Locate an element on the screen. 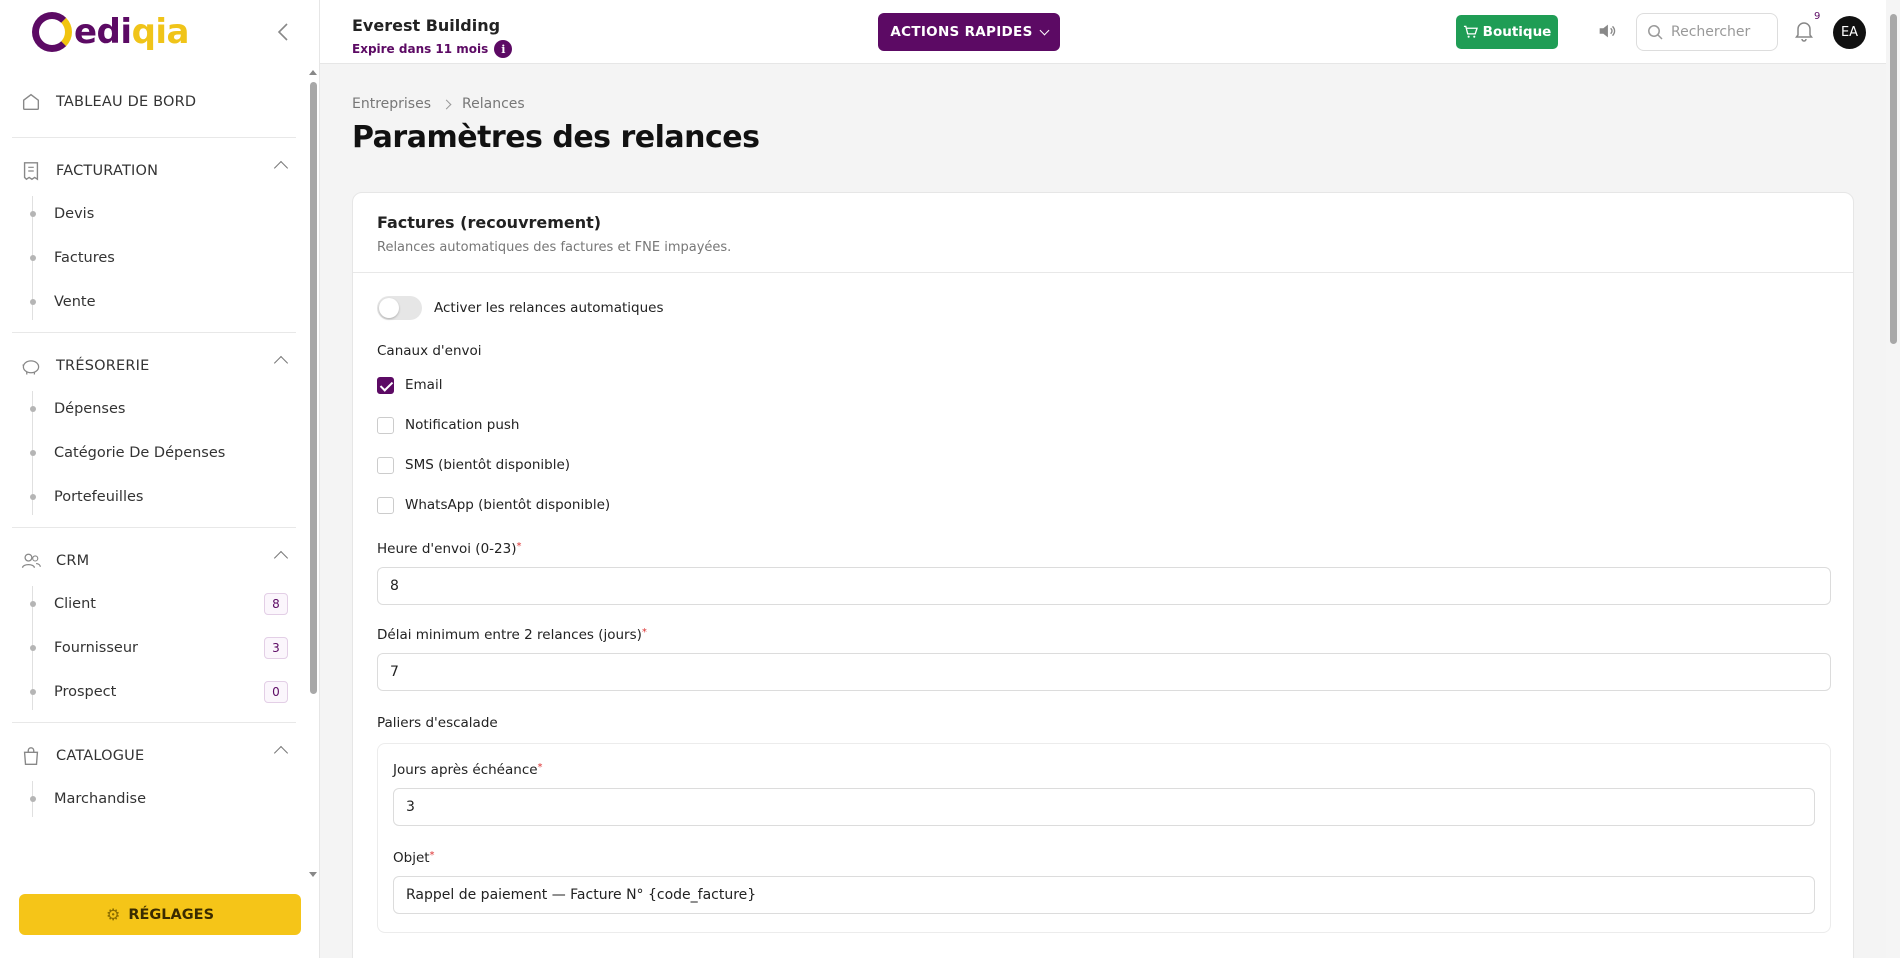  chevron-left-icon is located at coordinates (282, 32).